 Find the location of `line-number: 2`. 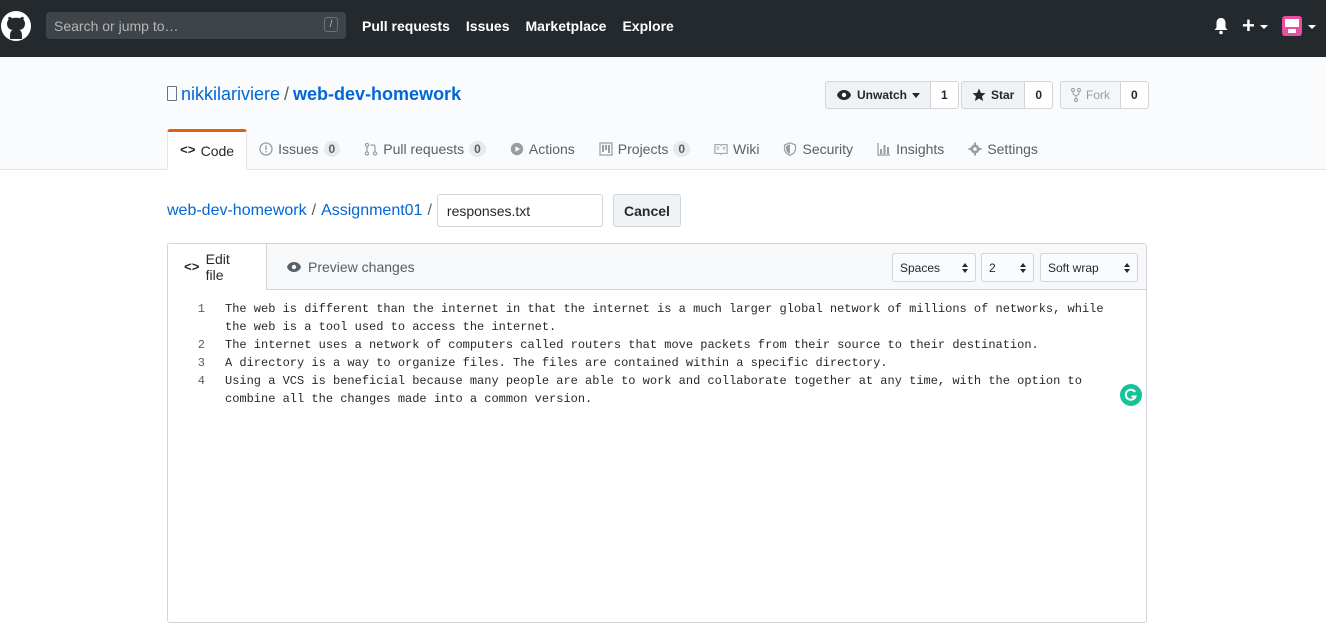

line-number: 2 is located at coordinates (201, 345).